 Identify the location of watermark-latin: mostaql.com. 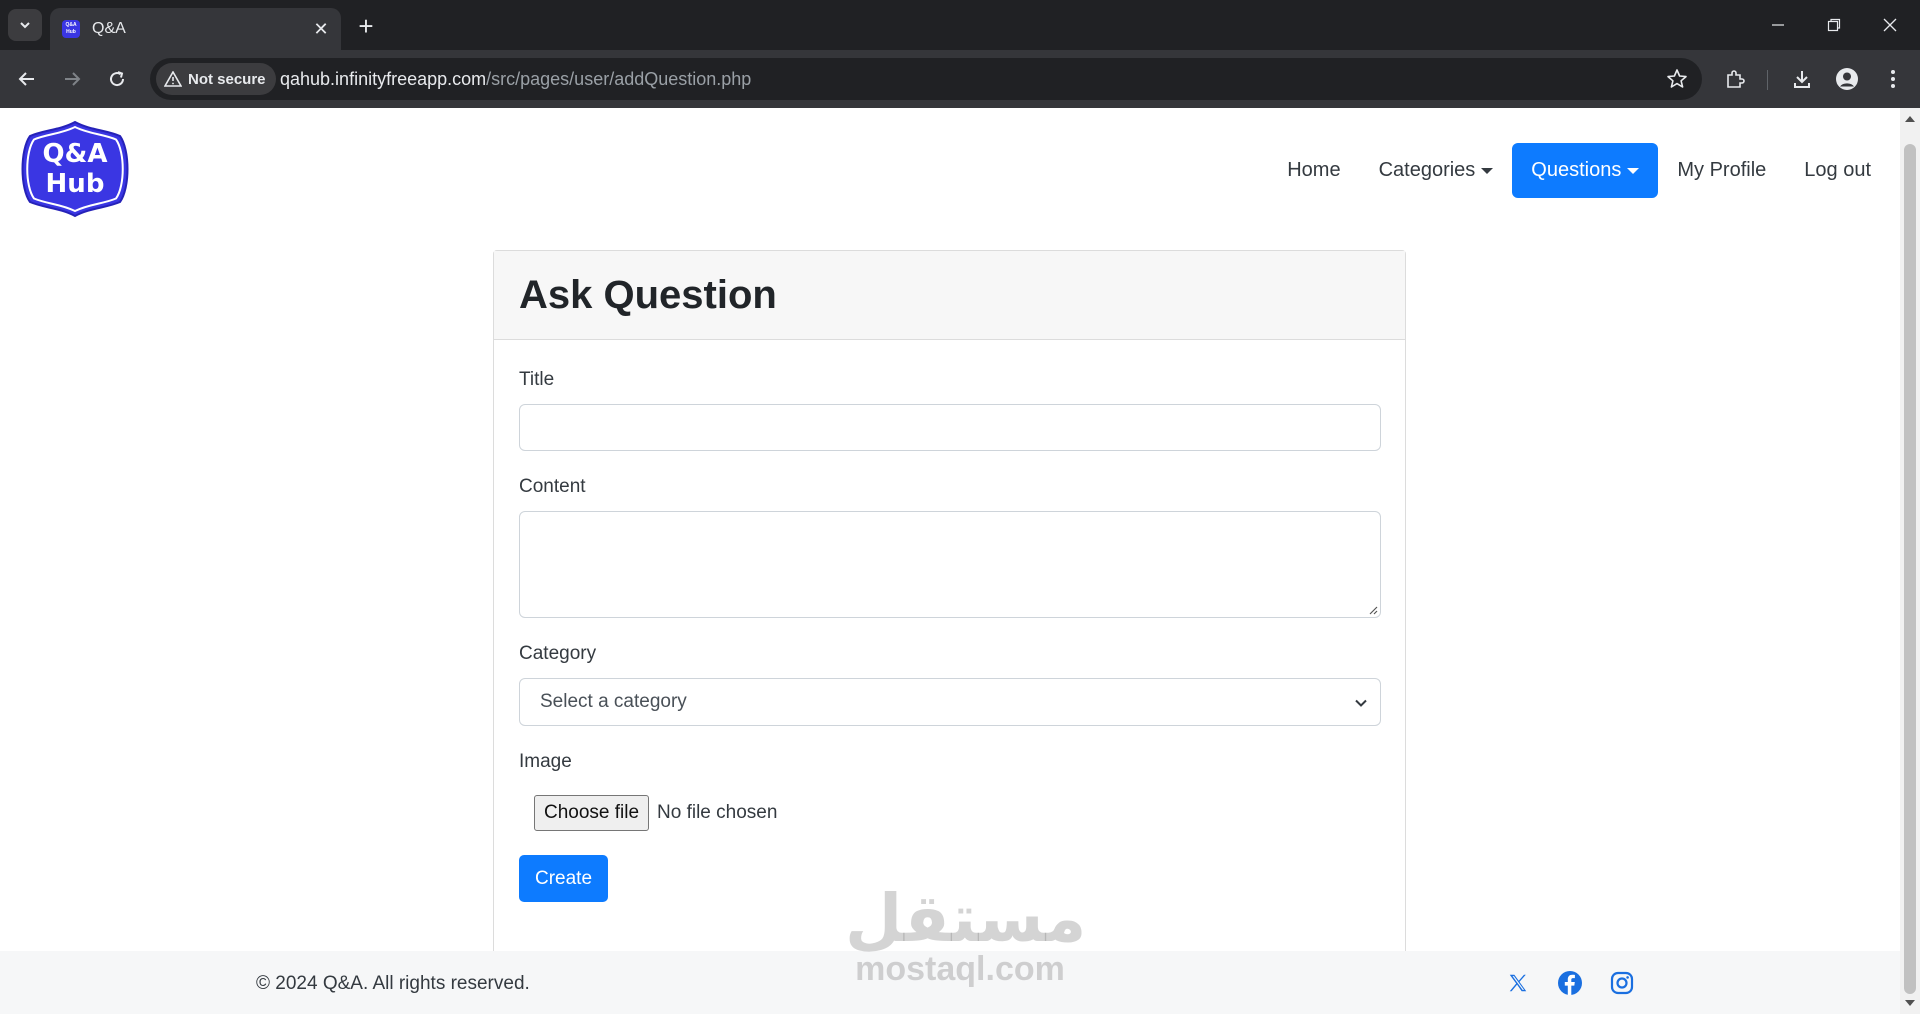
(960, 969).